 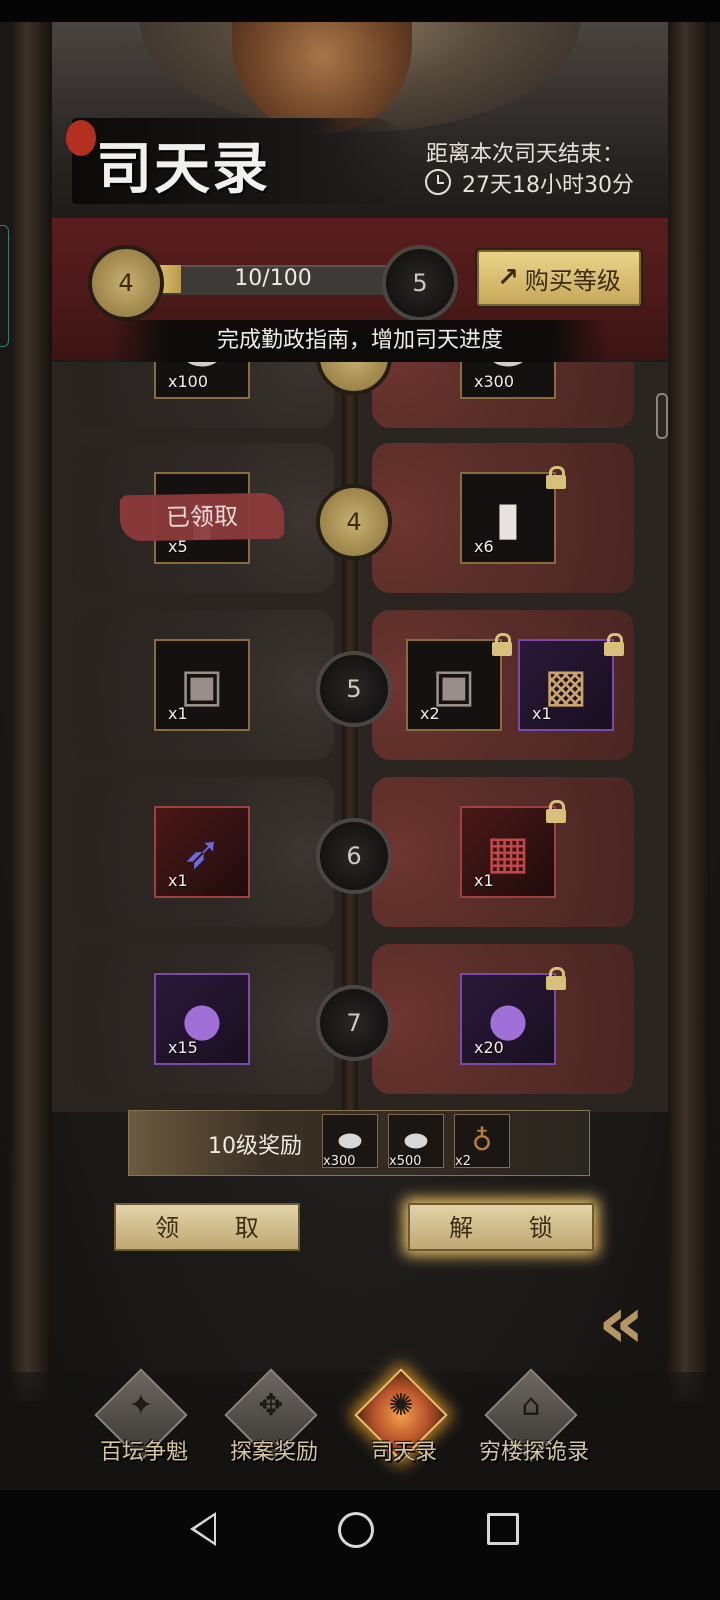 What do you see at coordinates (202, 517) in the screenshot?
I see `claimed-stamp: 已领取` at bounding box center [202, 517].